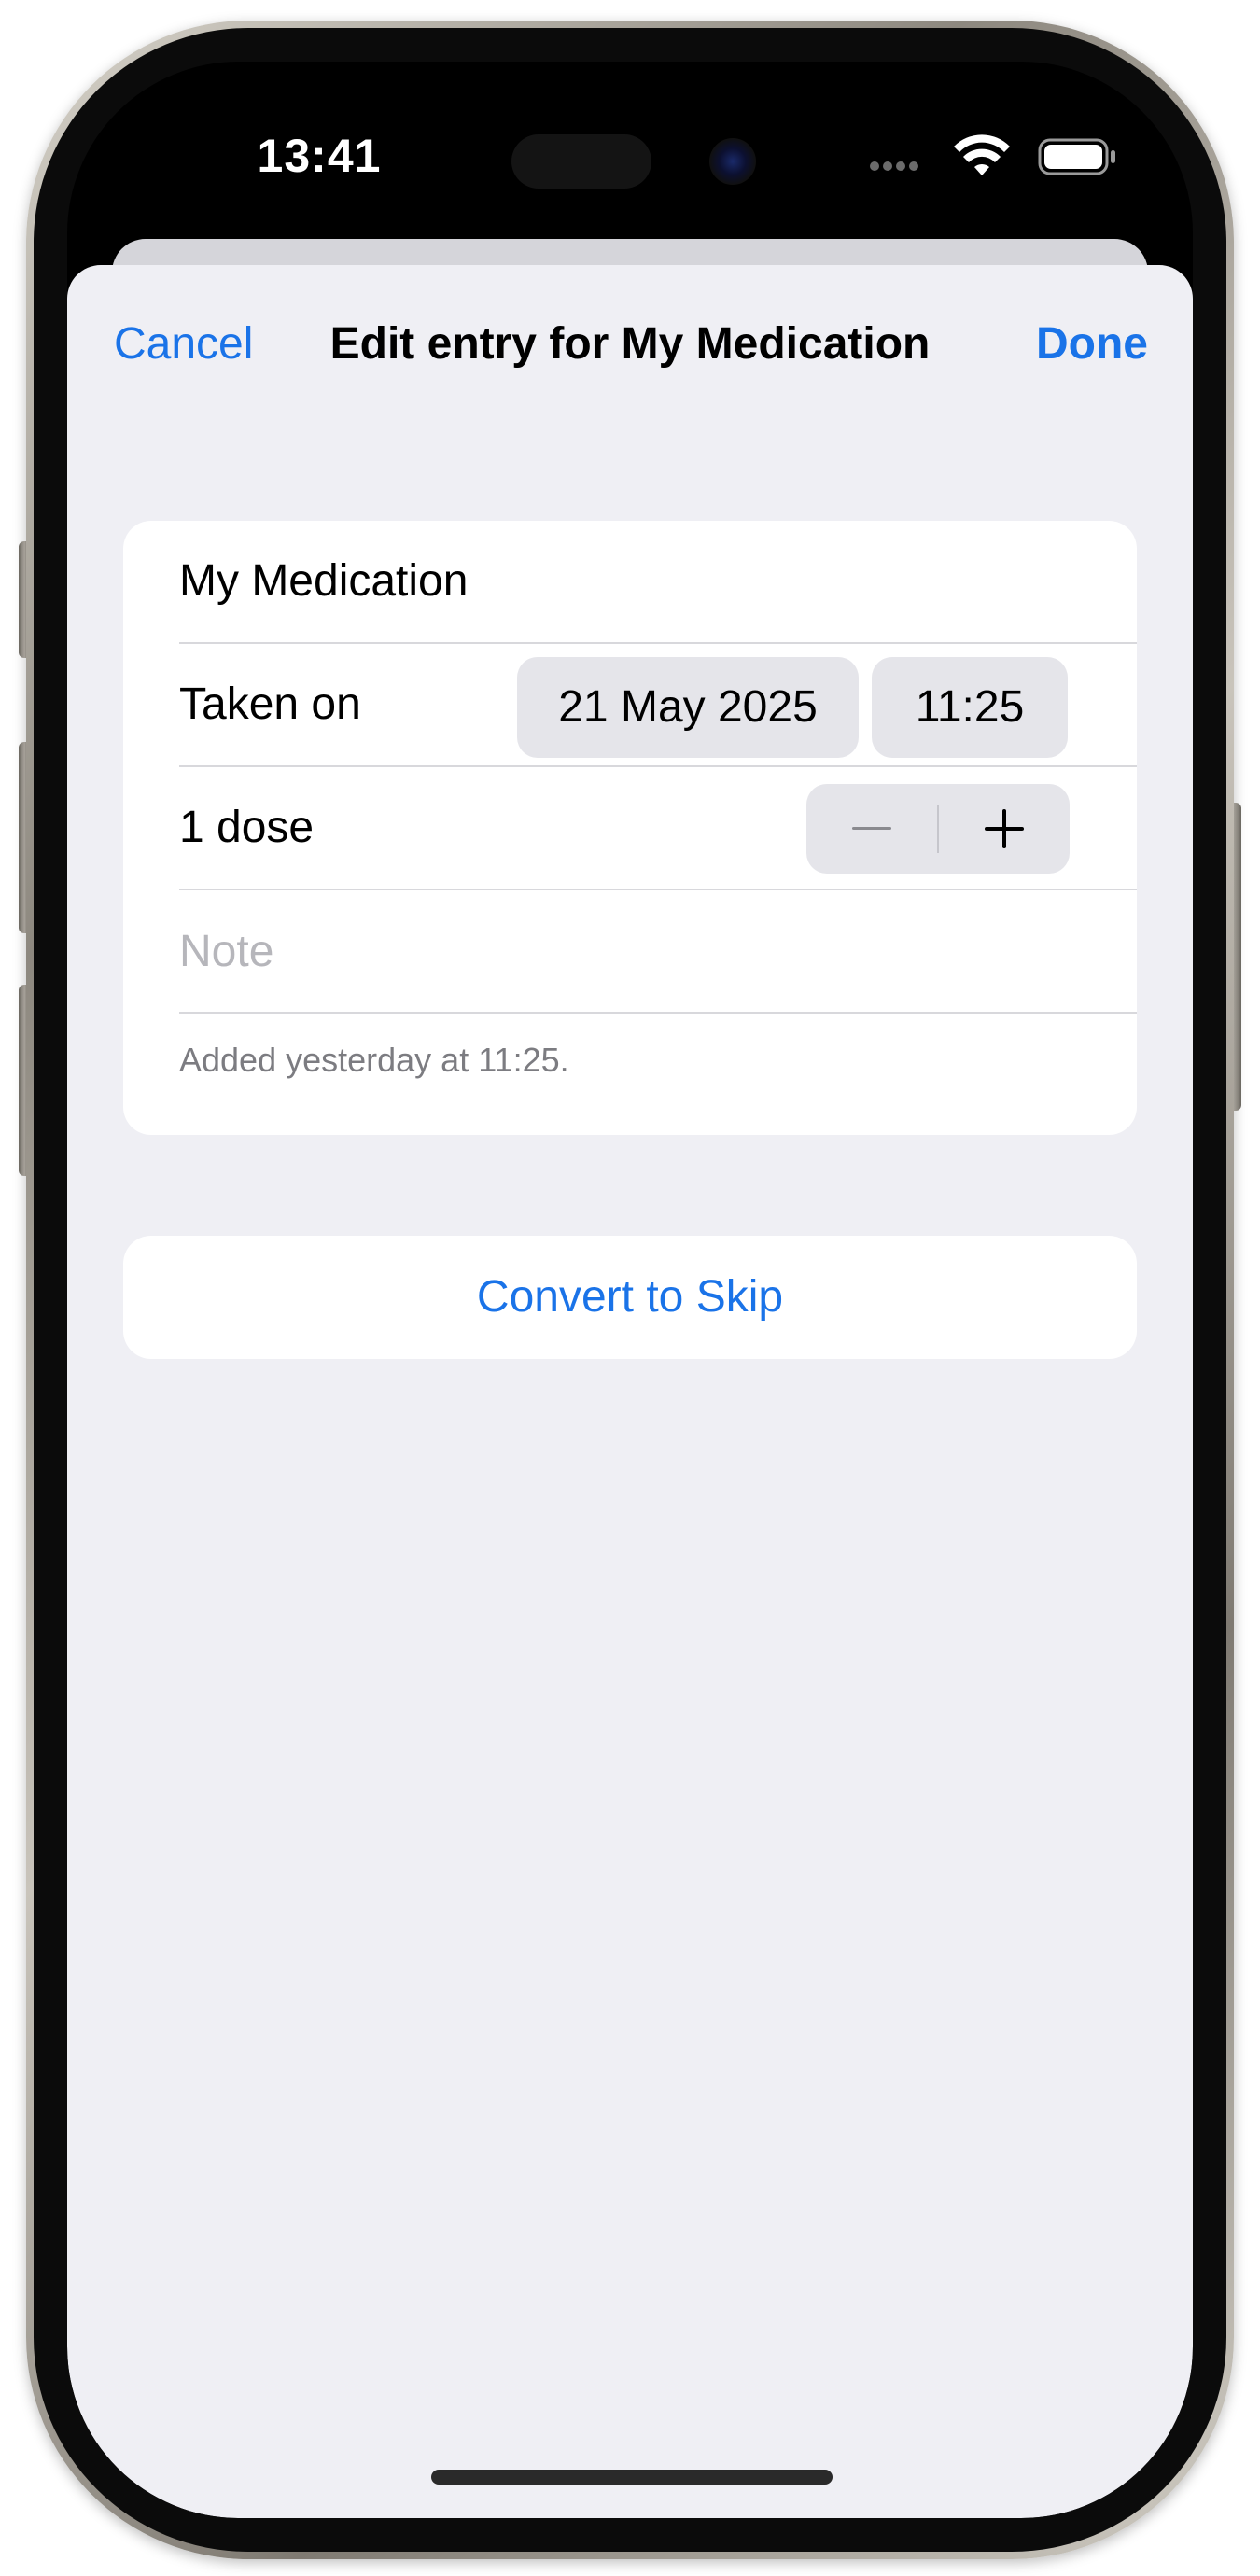 This screenshot has height=2576, width=1260. I want to click on taken-on-row: Taken on 21 May 2025 11:25, so click(658, 705).